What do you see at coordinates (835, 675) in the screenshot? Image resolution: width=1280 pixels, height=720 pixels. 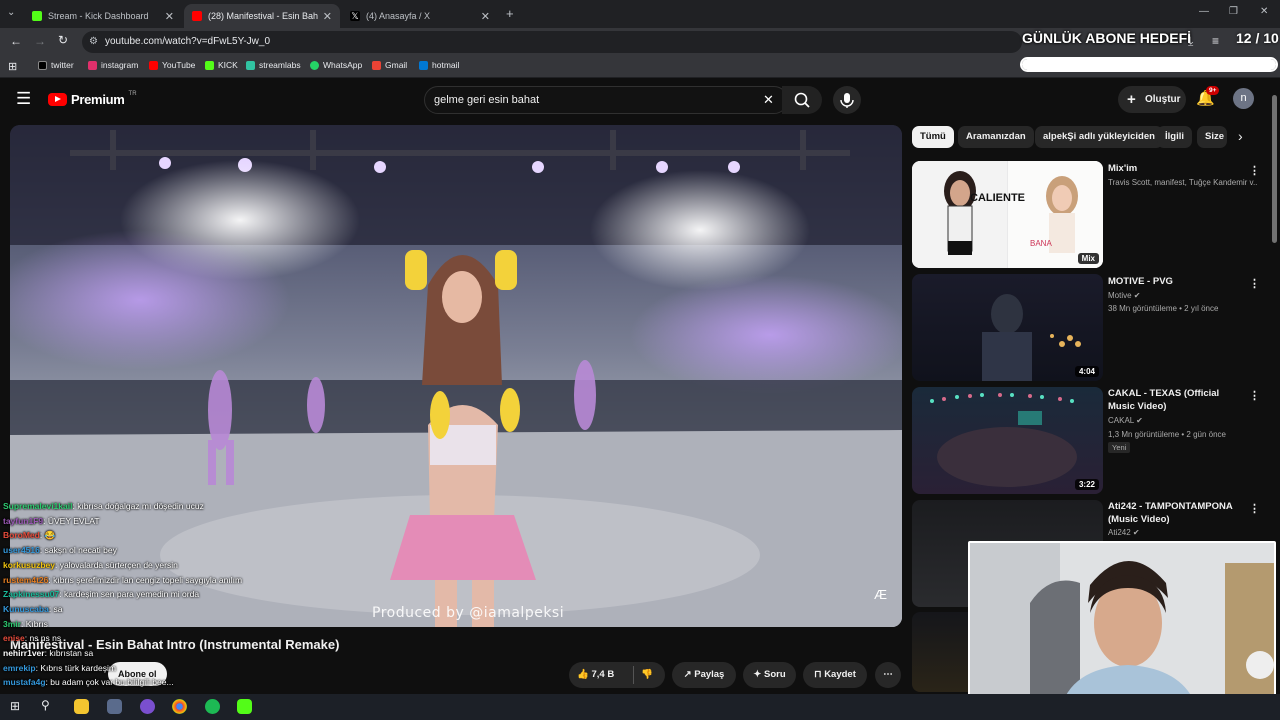 I see `save-button: ⊓ Kaydet` at bounding box center [835, 675].